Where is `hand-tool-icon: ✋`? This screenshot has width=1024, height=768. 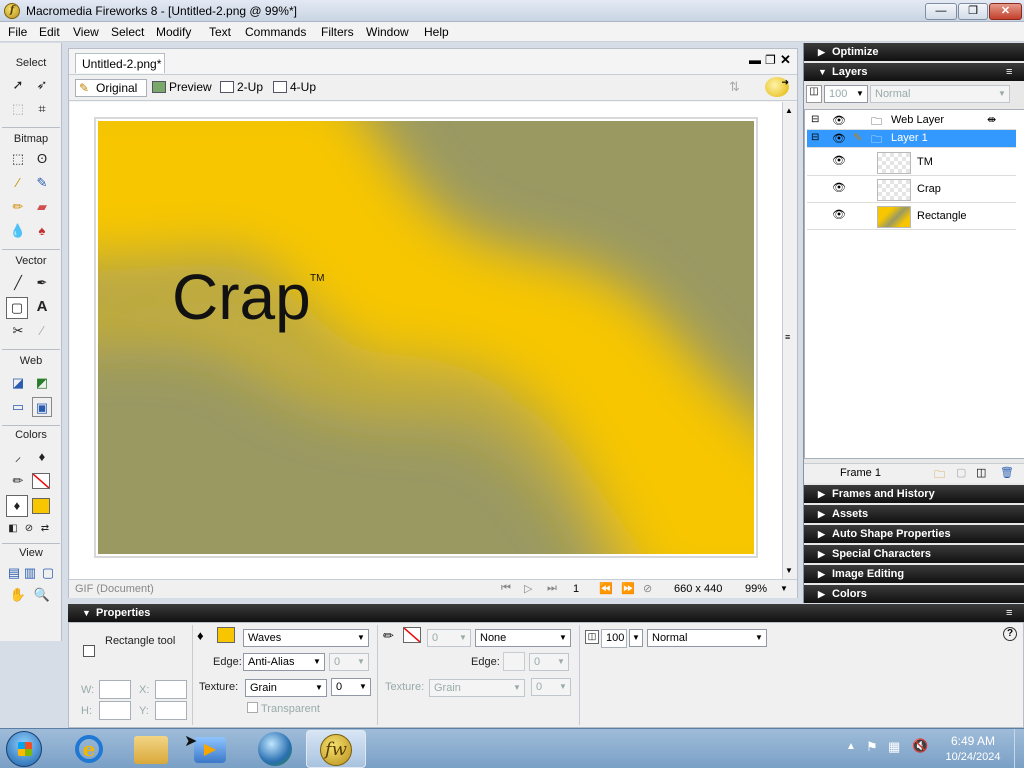
hand-tool-icon: ✋ is located at coordinates (18, 595).